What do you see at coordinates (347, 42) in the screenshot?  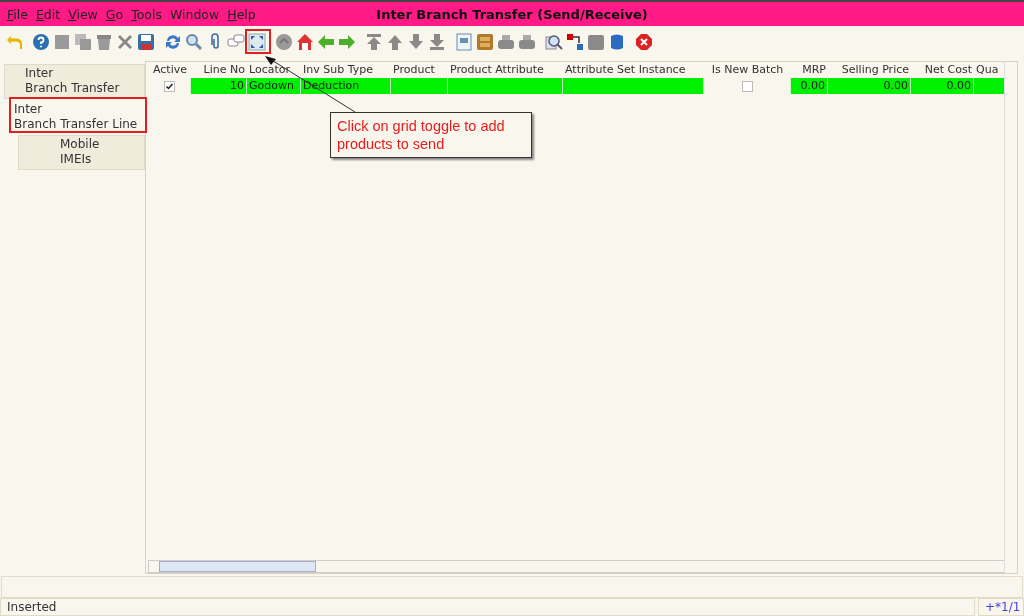 I see `right-arrow-icon` at bounding box center [347, 42].